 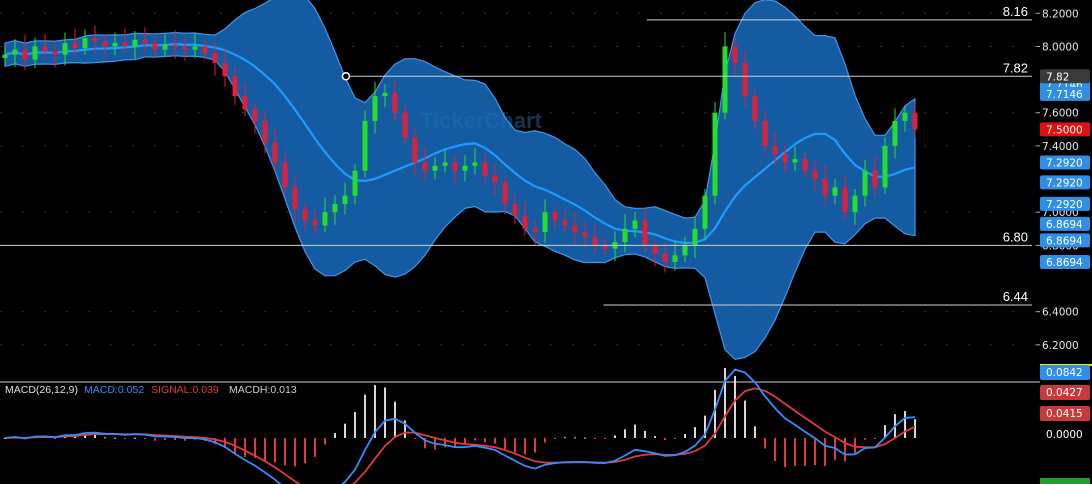 What do you see at coordinates (1064, 393) in the screenshot?
I see `macd-tick-label: 0.0427` at bounding box center [1064, 393].